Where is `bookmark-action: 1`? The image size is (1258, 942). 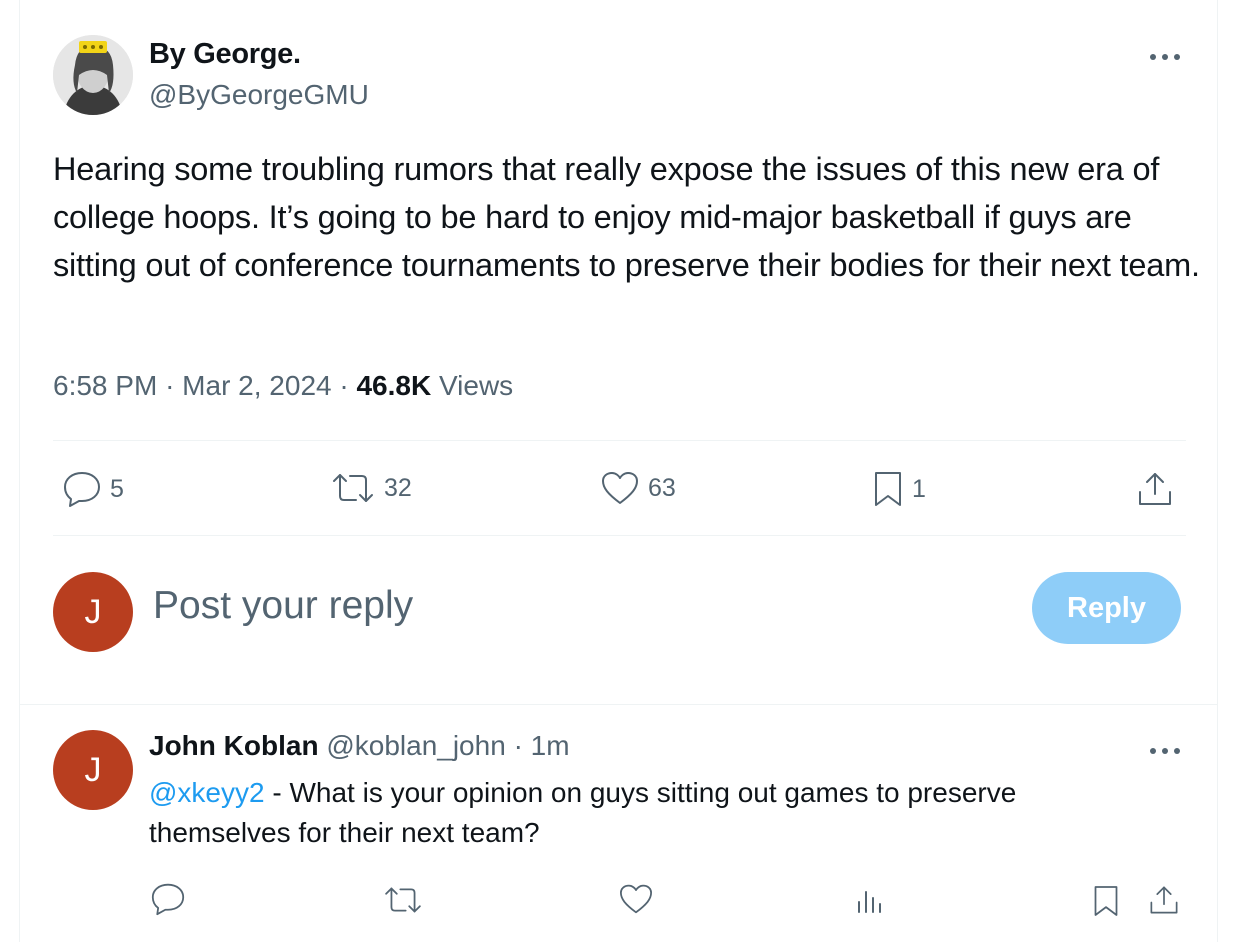
bookmark-action: 1 is located at coordinates (899, 489).